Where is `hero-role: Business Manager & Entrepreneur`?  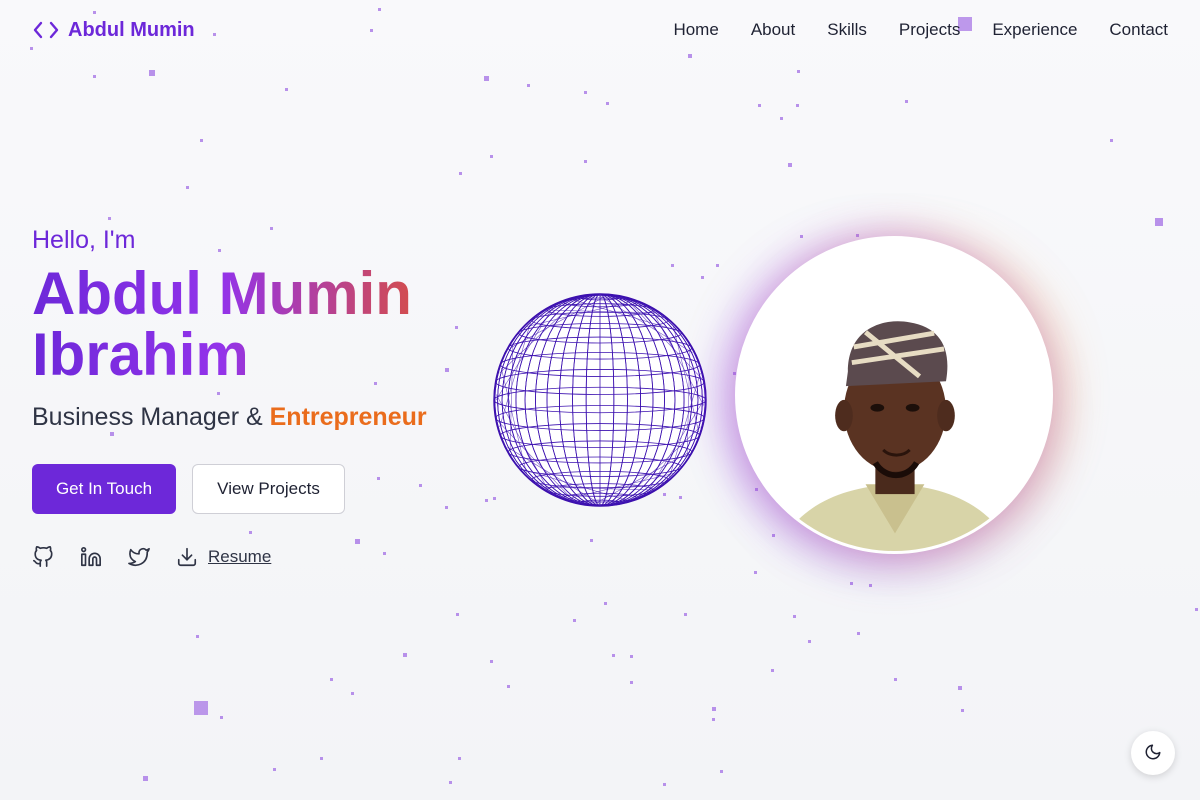
hero-role: Business Manager & Entrepreneur is located at coordinates (262, 417).